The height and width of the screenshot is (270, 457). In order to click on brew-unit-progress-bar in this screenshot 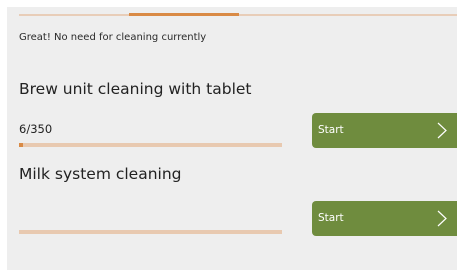, I will do `click(150, 145)`.